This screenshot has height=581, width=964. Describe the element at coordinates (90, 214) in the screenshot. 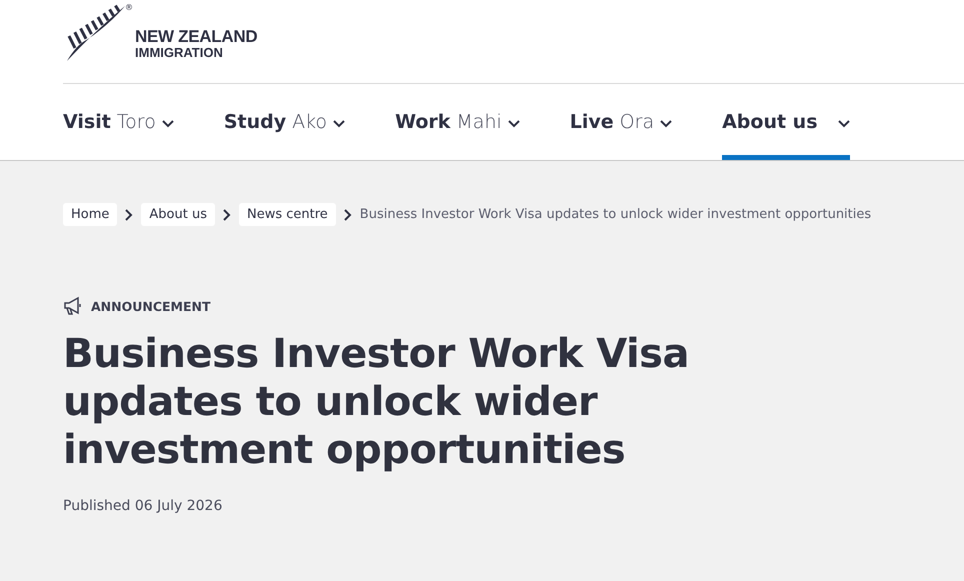

I see `breadcrumb-link: Home` at that location.